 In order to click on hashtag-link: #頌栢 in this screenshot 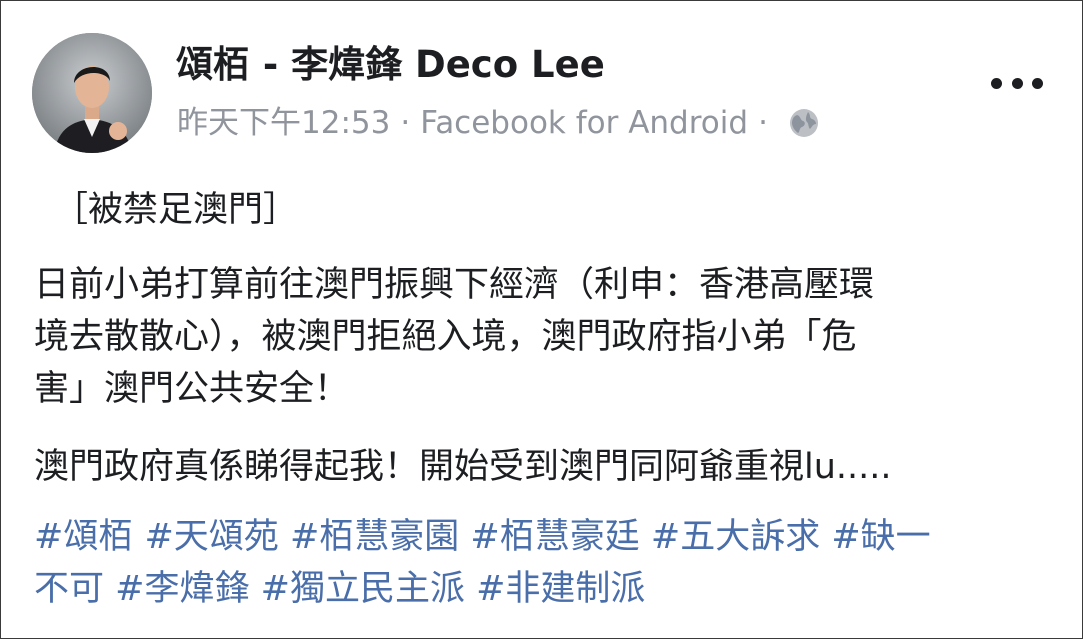, I will do `click(83, 537)`.